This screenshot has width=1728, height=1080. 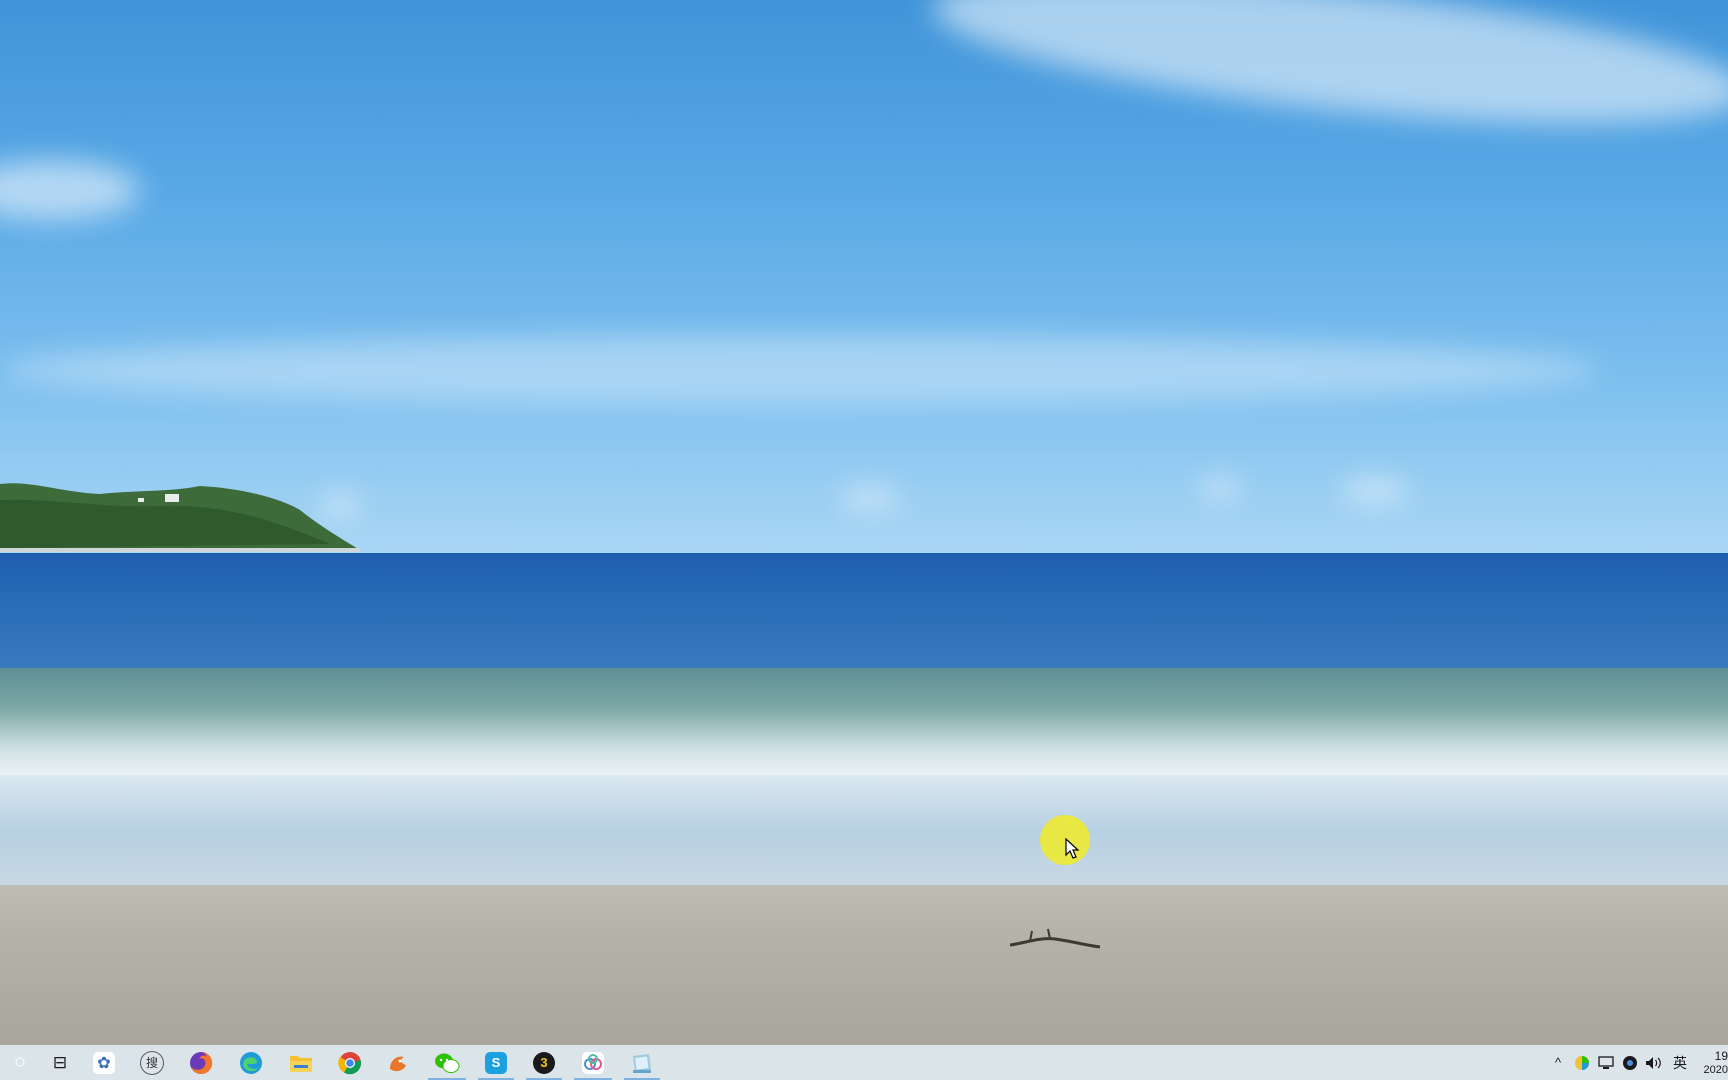 I want to click on file-explorer-button, so click(x=301, y=1062).